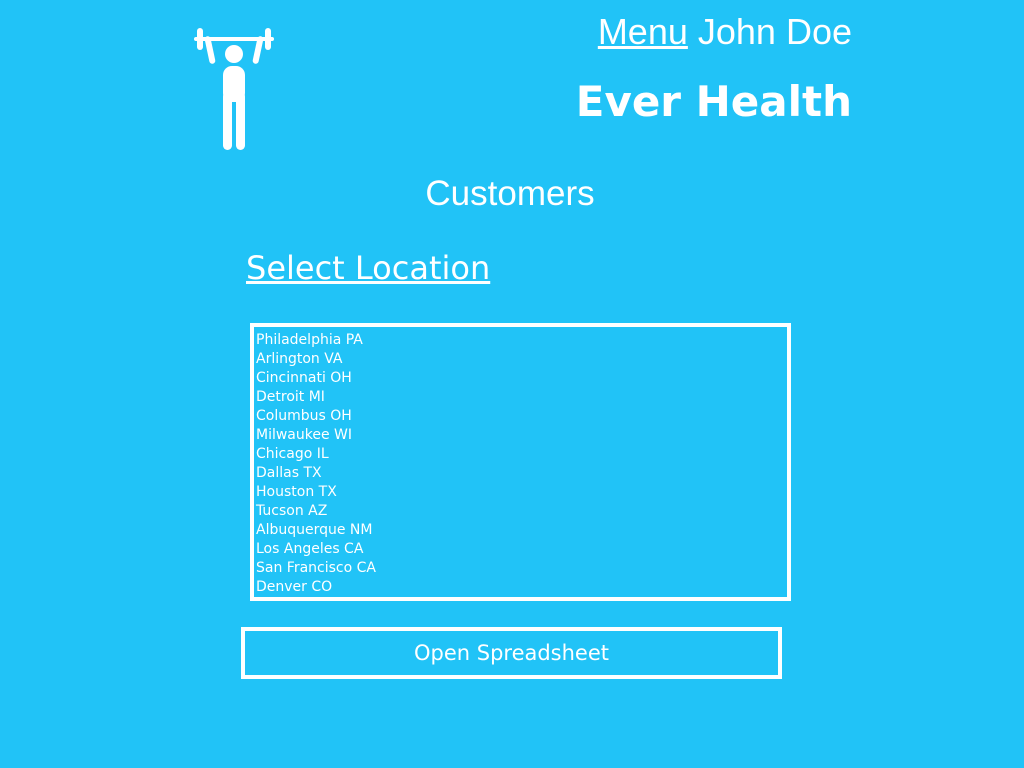 The height and width of the screenshot is (768, 1024). I want to click on location-option: Arlington VA, so click(521, 359).